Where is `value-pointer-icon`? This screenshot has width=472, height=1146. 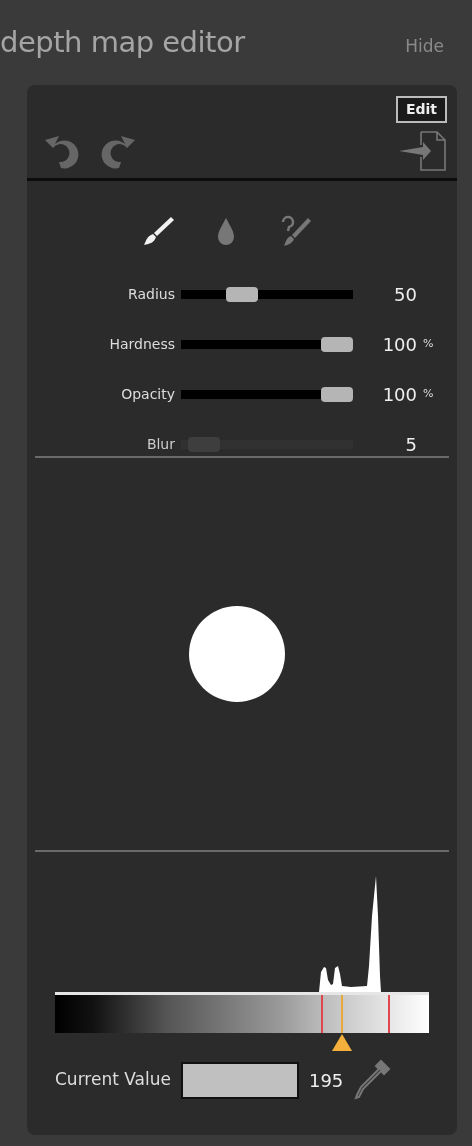
value-pointer-icon is located at coordinates (342, 1042).